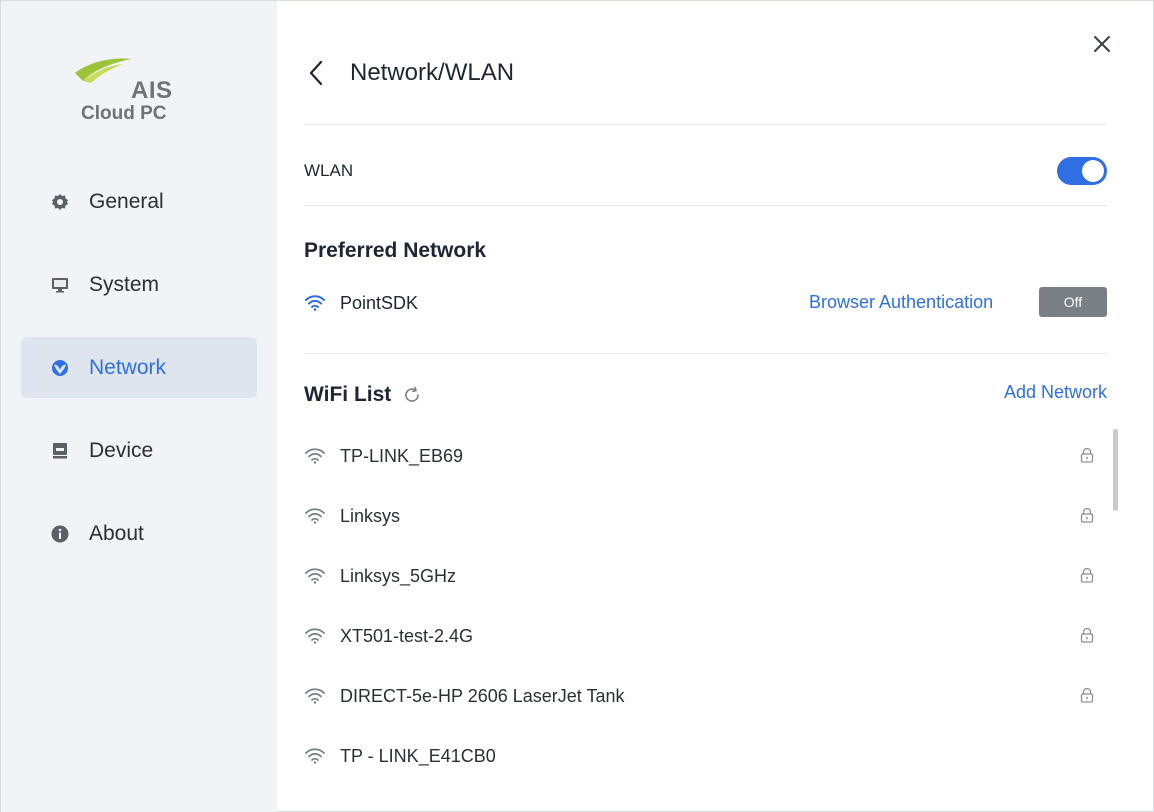  Describe the element at coordinates (348, 394) in the screenshot. I see `wifi-list-title: WiFi List` at that location.